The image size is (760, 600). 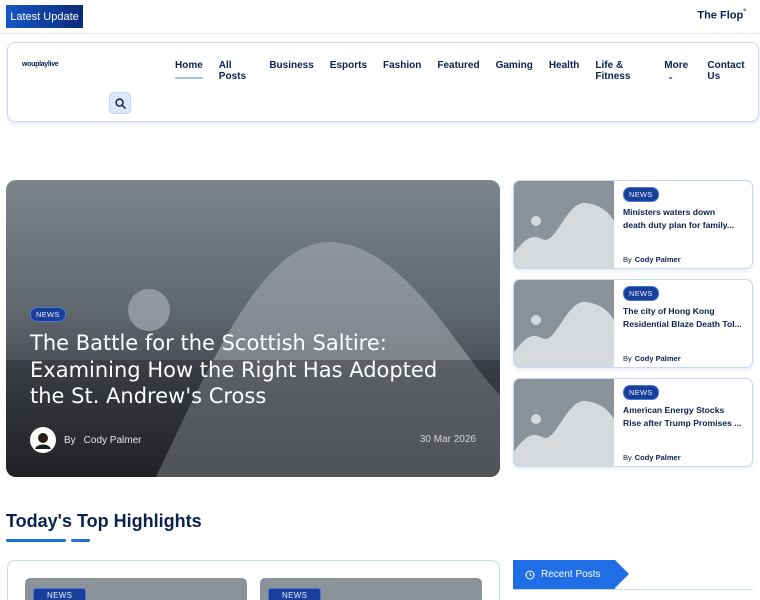 I want to click on chevron-down-icon: ⌄, so click(x=670, y=76).